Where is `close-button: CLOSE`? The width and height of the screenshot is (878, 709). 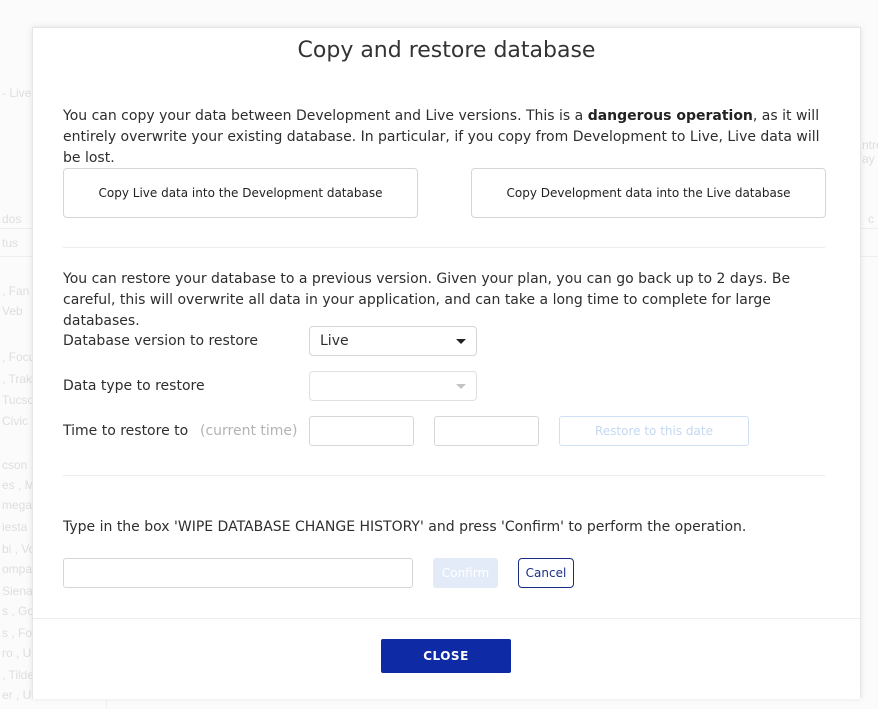 close-button: CLOSE is located at coordinates (446, 656).